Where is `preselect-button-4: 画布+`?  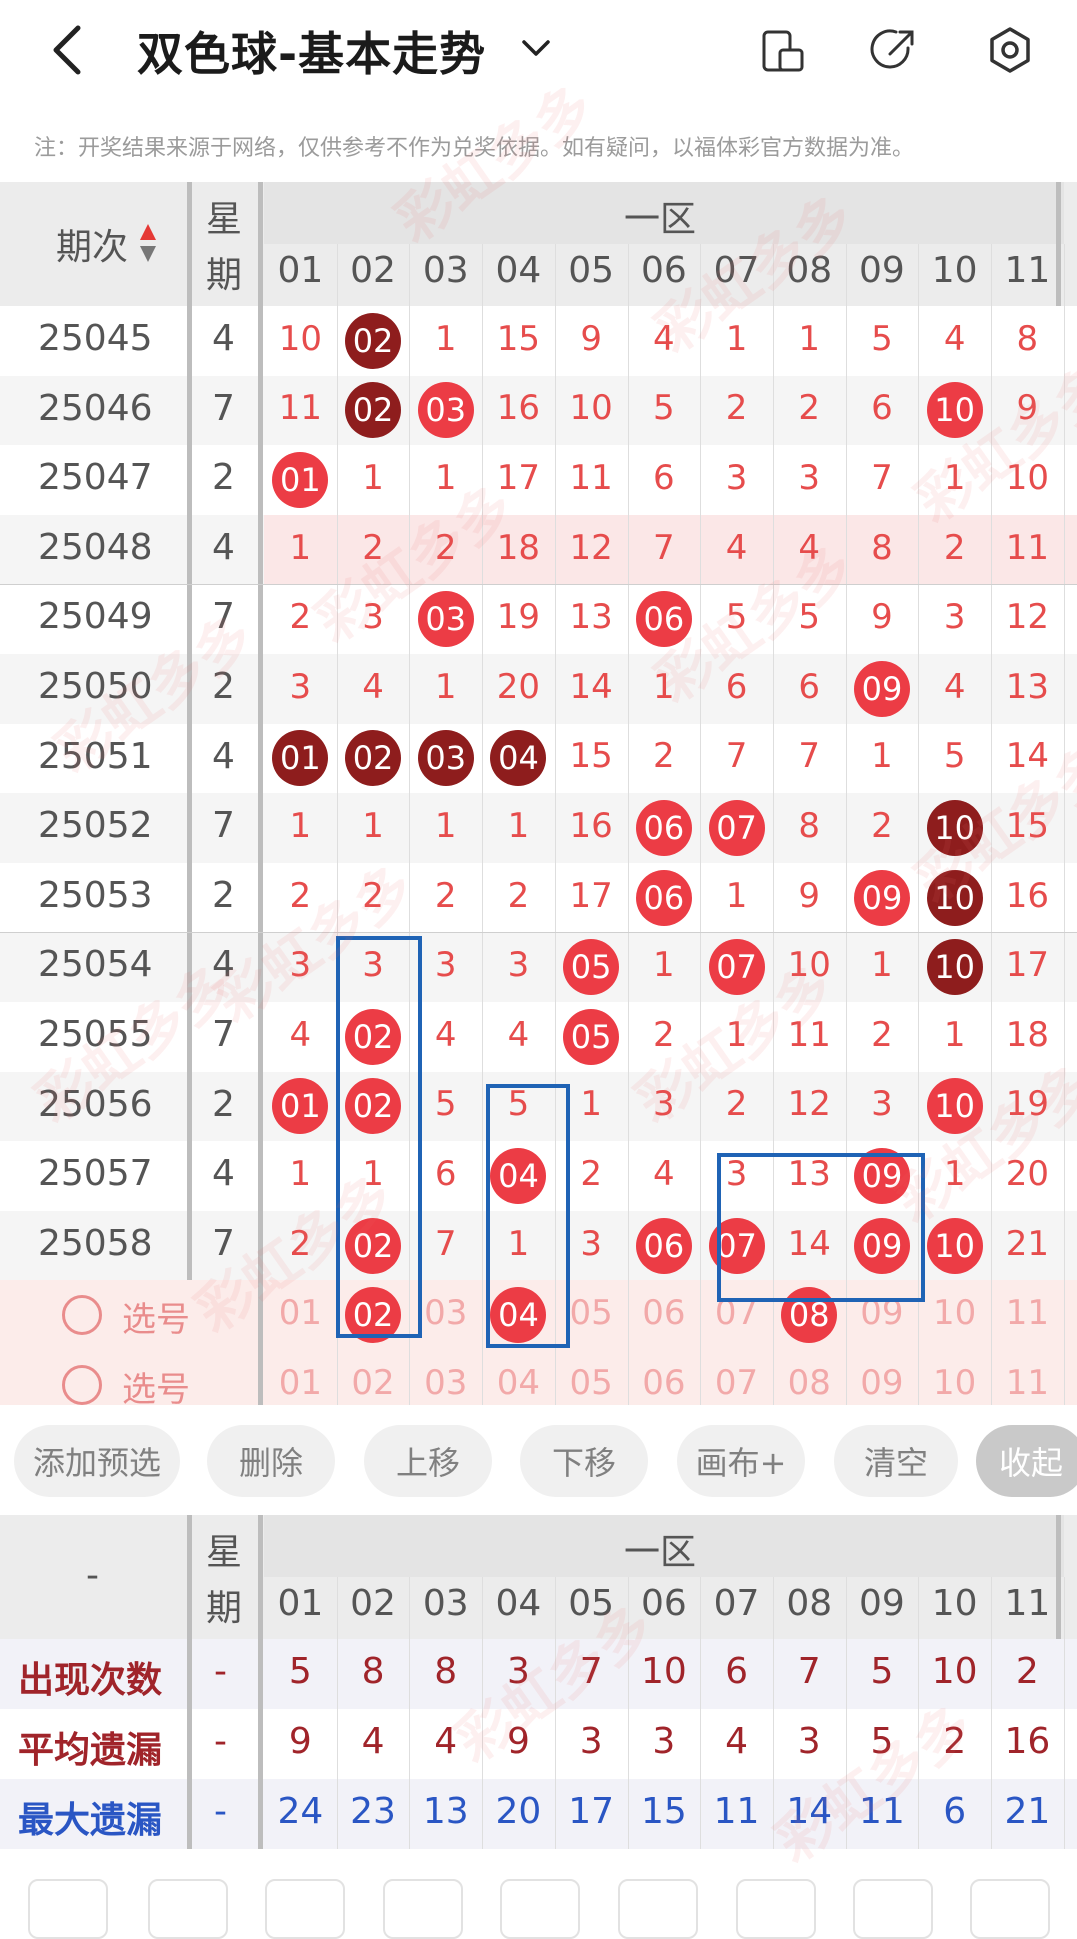
preselect-button-4: 画布+ is located at coordinates (741, 1461).